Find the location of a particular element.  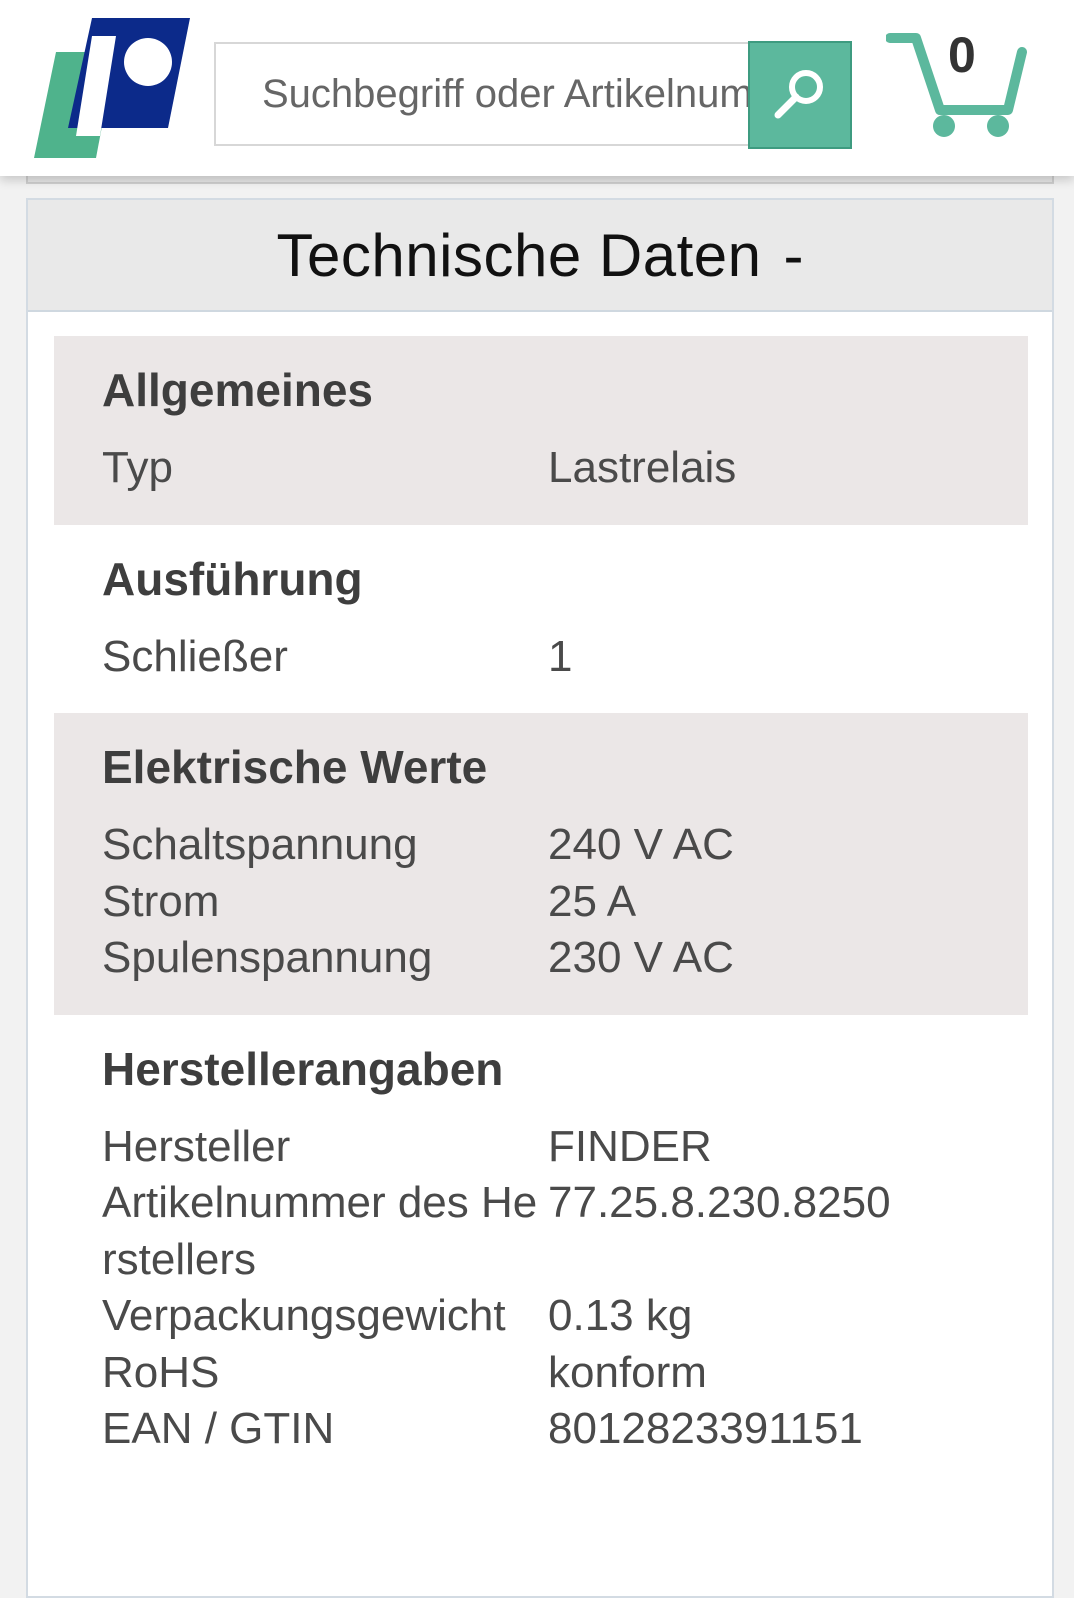

cart-button: 0 is located at coordinates (960, 85).